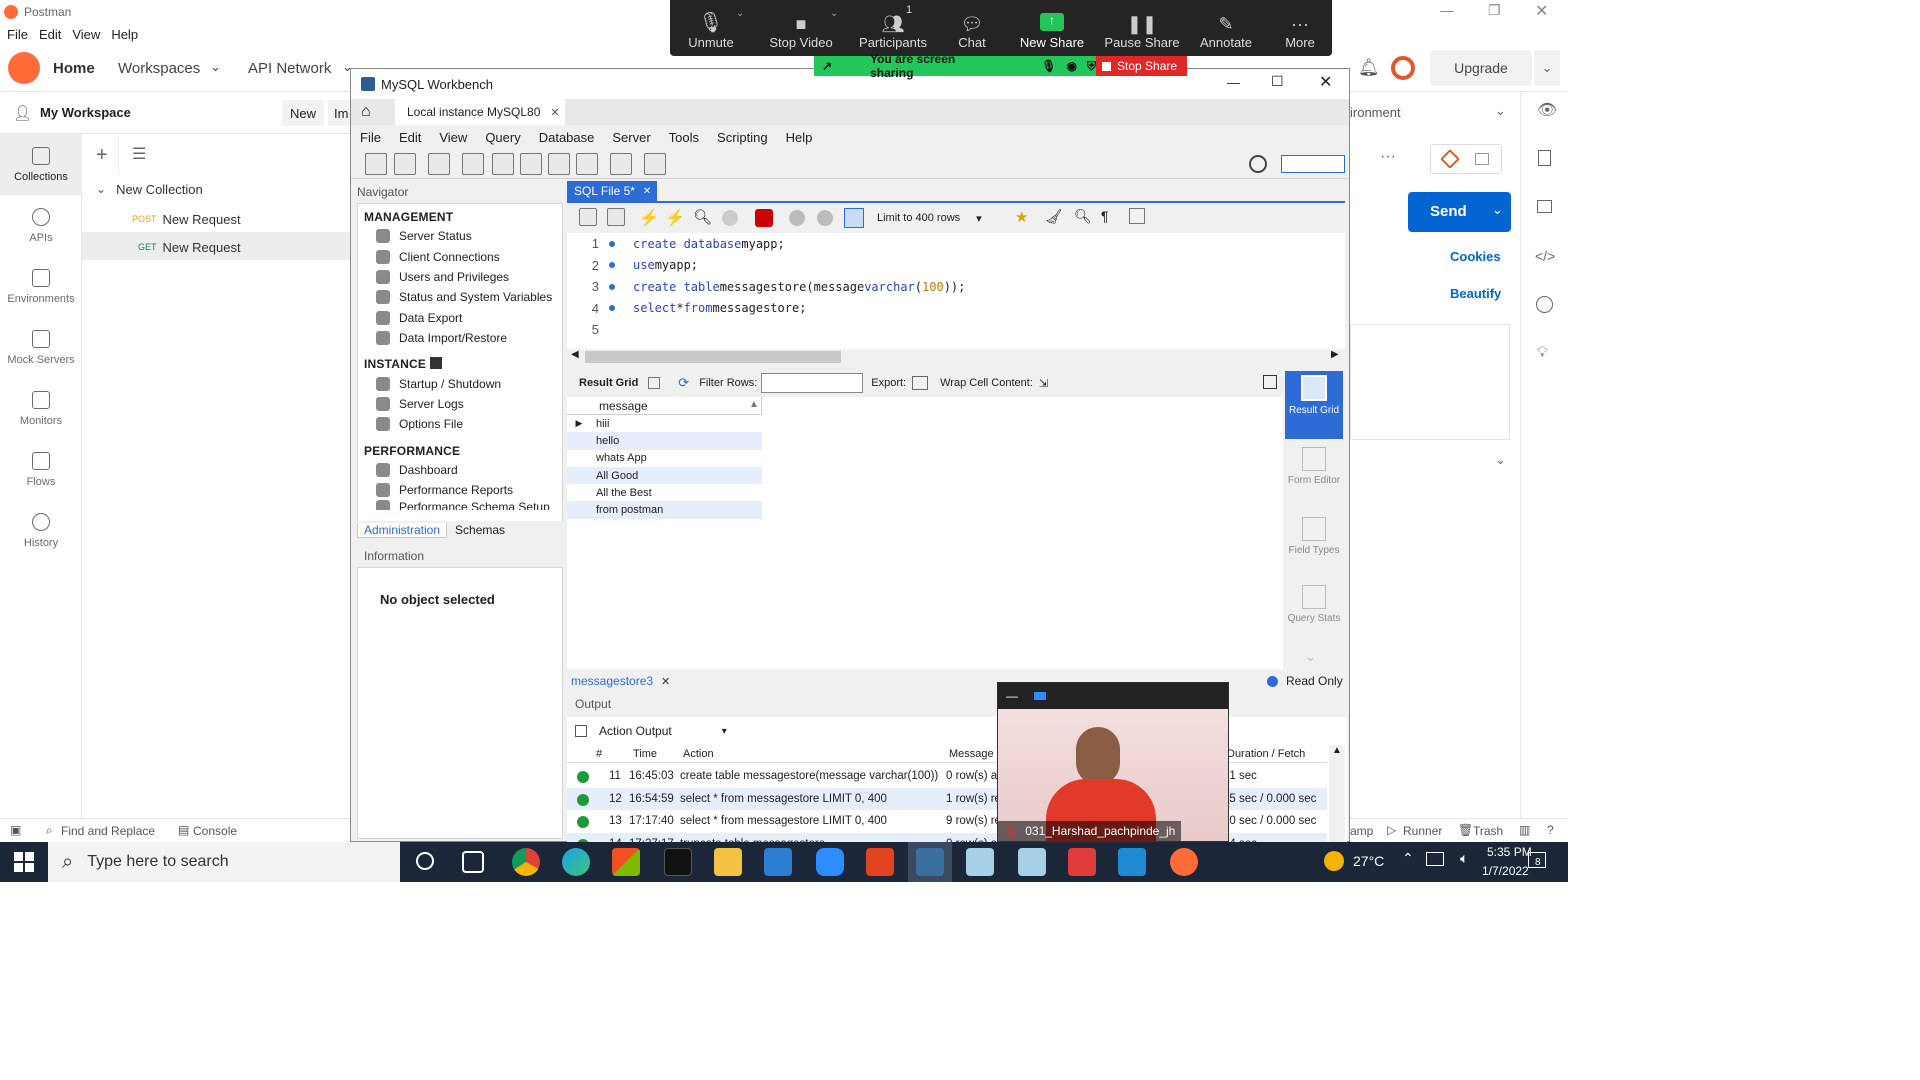 The height and width of the screenshot is (1080, 1920). I want to click on mysql-workbench-icon, so click(930, 862).